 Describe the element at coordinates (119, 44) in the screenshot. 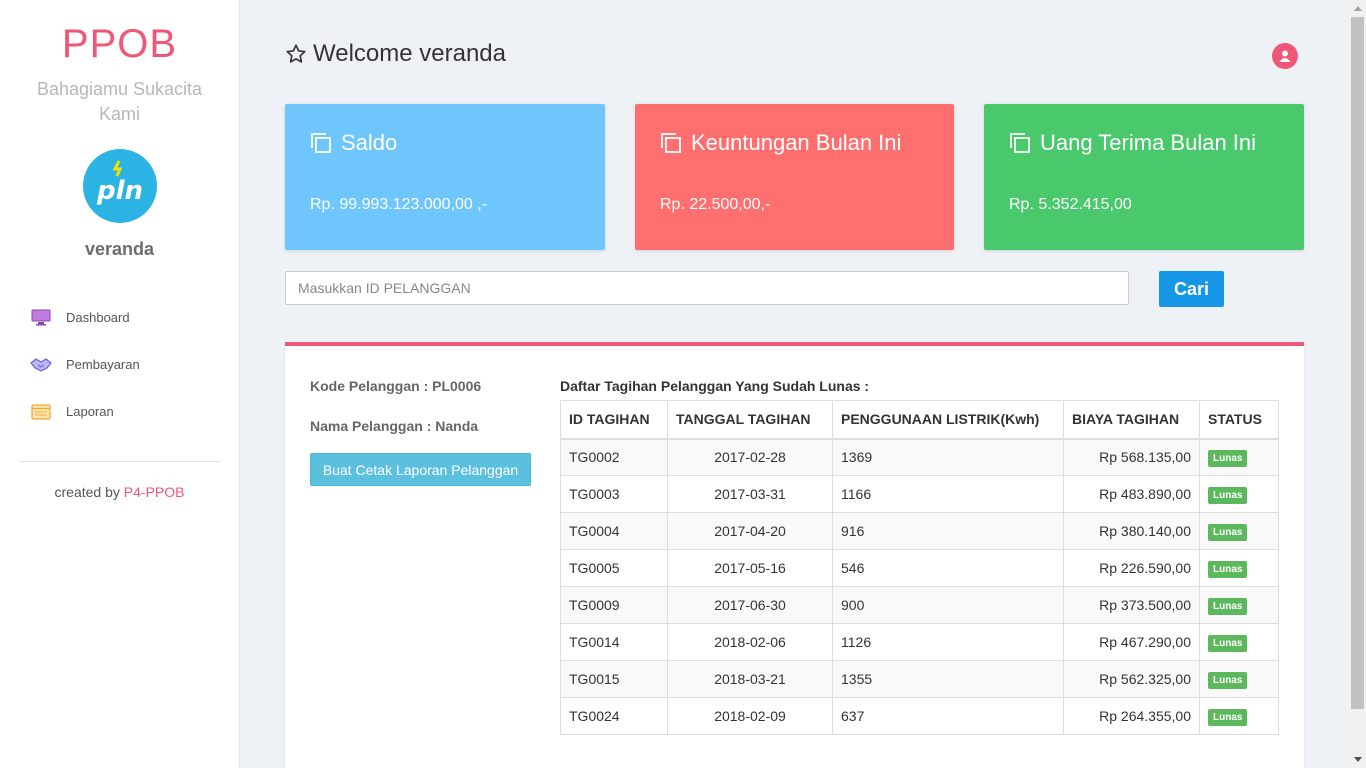

I see `brand-title: PPOB` at that location.